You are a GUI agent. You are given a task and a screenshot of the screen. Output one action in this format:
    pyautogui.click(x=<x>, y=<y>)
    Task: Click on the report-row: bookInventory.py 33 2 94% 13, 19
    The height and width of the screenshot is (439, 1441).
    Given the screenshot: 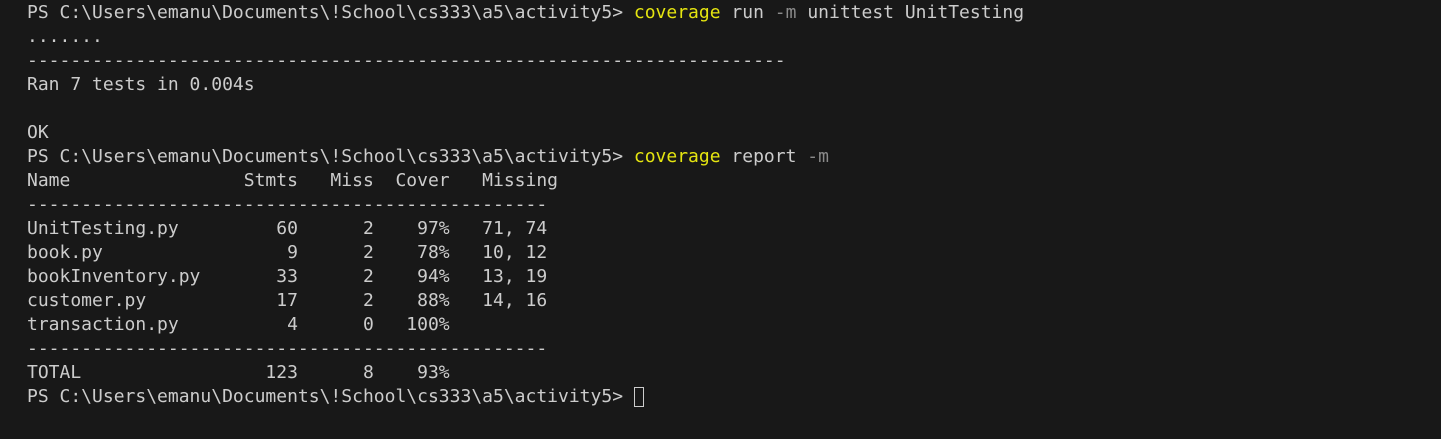 What is the action you would take?
    pyautogui.click(x=287, y=276)
    